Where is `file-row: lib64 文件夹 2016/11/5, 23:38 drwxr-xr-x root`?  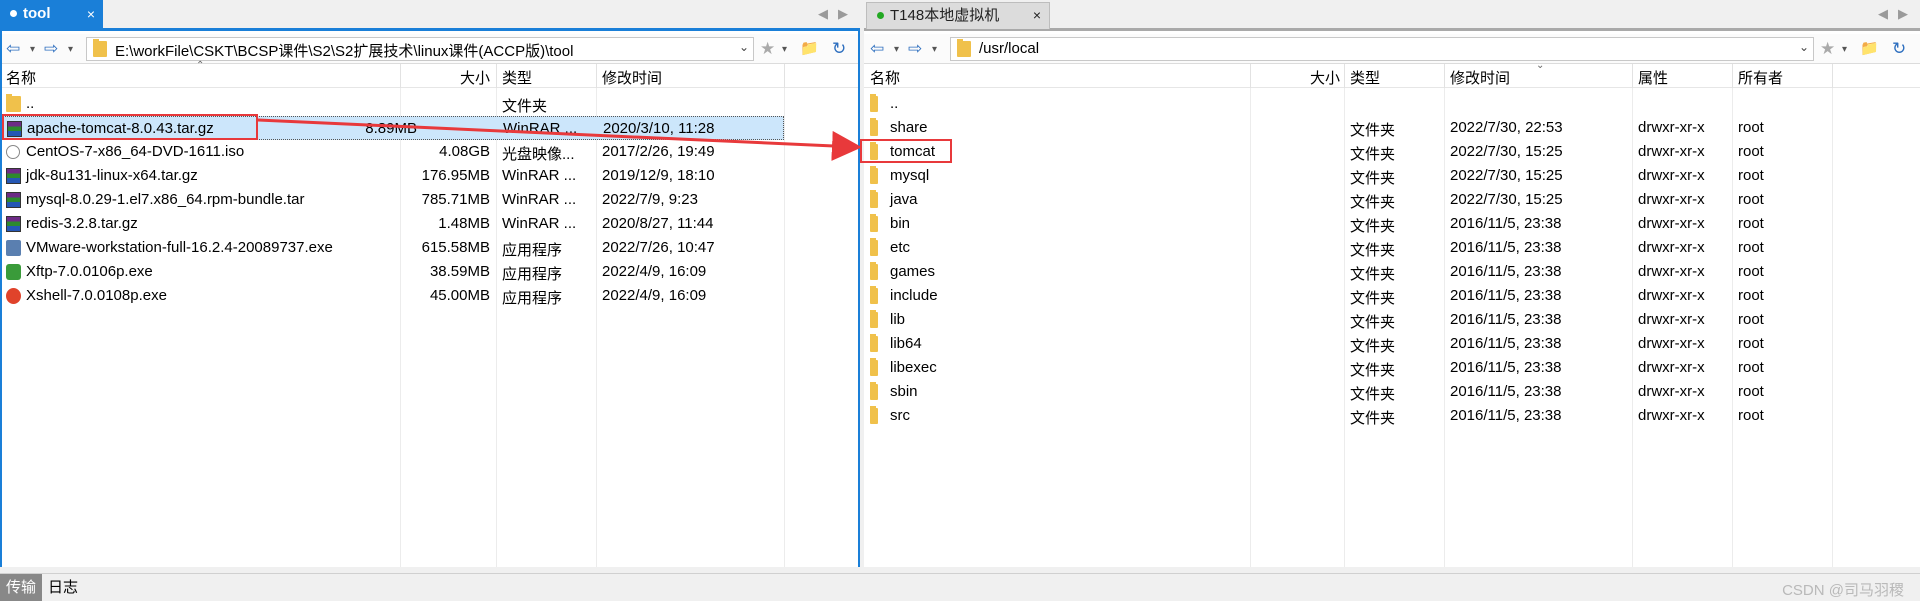
file-row: lib64 文件夹 2016/11/5, 23:38 drwxr-xr-x root is located at coordinates (1392, 344).